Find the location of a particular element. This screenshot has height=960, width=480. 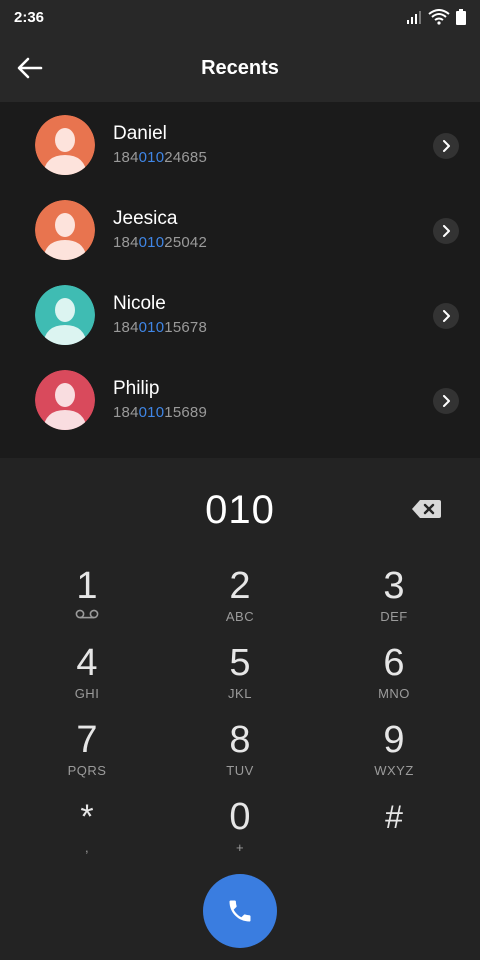

phone-icon is located at coordinates (240, 911).